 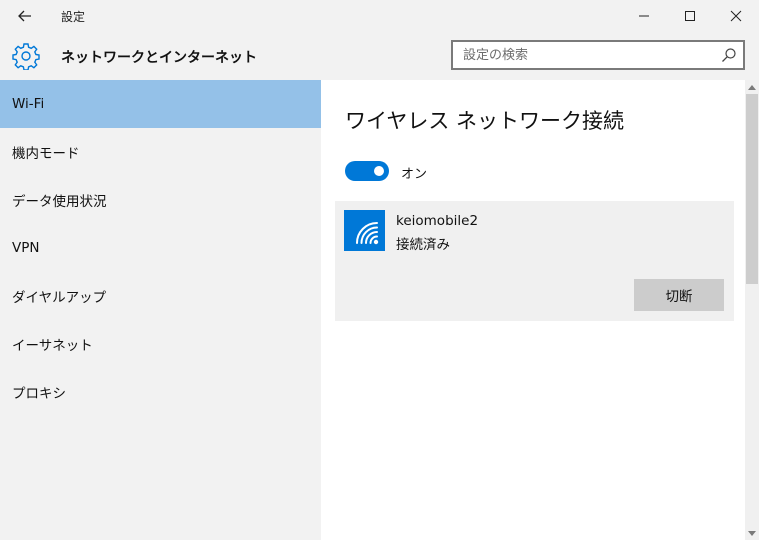 I want to click on sidebar-item-label: イーサネット, so click(x=52, y=346).